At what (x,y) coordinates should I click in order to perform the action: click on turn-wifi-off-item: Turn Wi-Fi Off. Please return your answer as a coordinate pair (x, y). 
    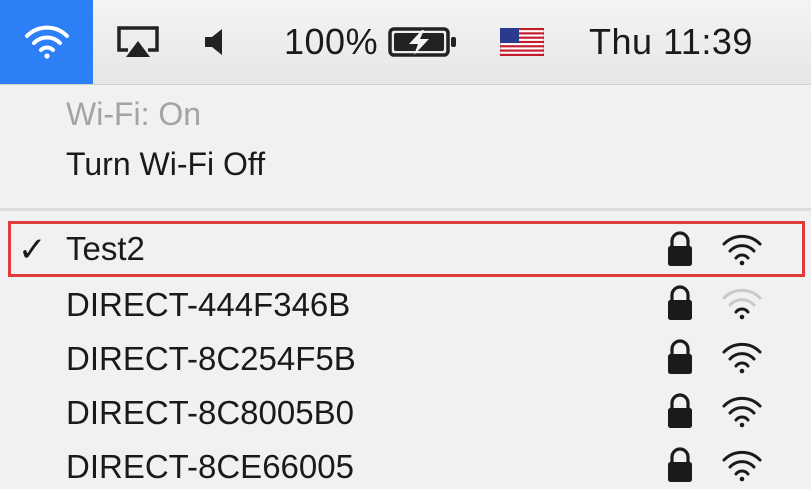
    Looking at the image, I should click on (165, 164).